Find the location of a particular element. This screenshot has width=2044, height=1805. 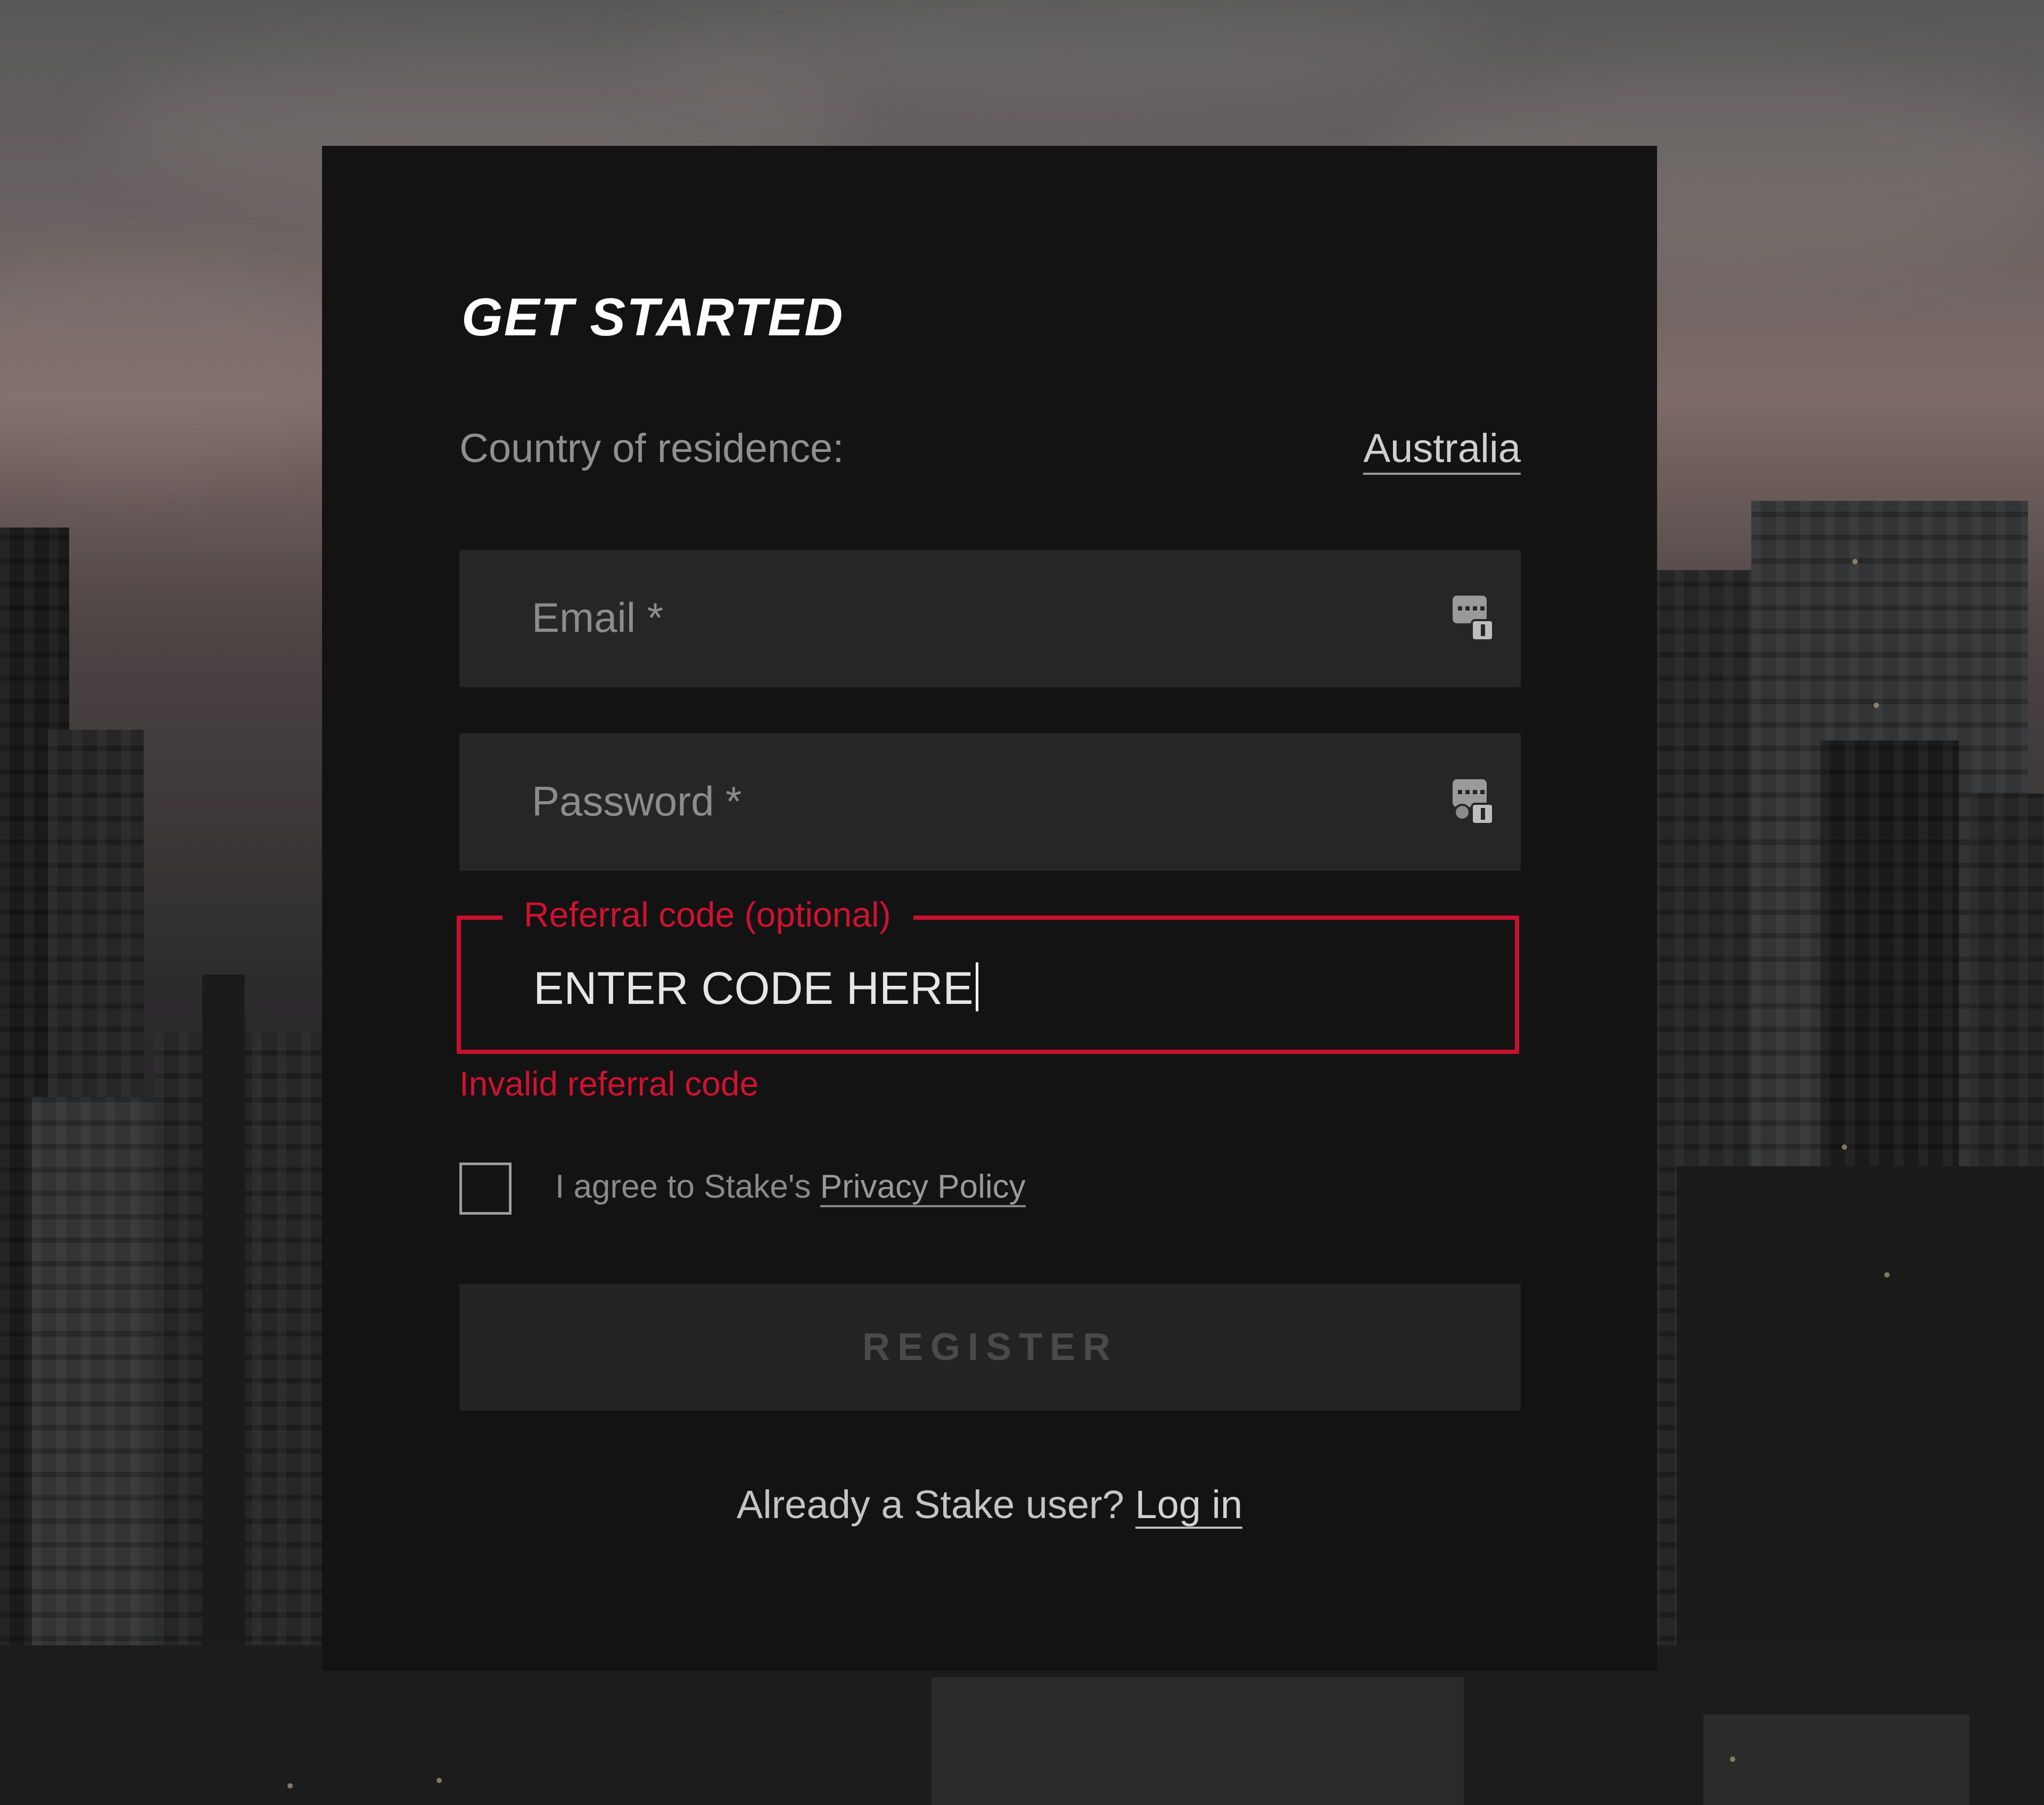

country-selector-link: Australia is located at coordinates (1442, 450).